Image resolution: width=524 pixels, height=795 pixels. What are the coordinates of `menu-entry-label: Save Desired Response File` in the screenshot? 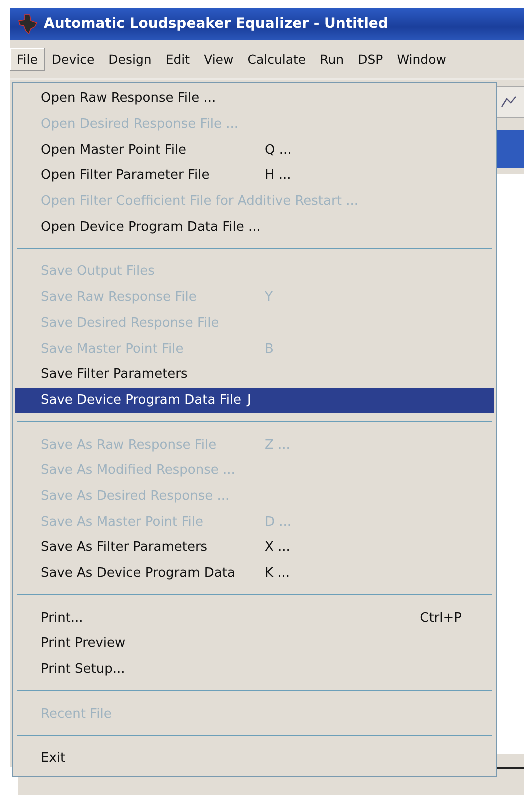 It's located at (130, 323).